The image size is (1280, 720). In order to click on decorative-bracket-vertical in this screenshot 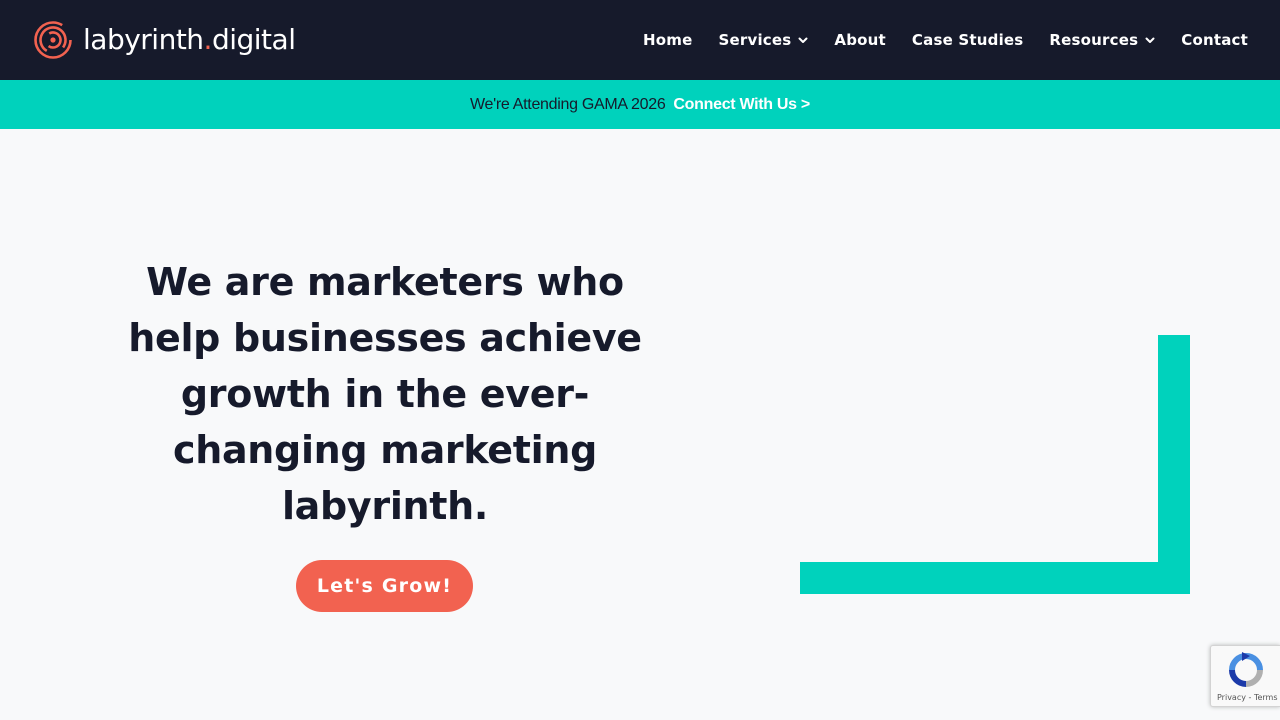, I will do `click(1174, 464)`.